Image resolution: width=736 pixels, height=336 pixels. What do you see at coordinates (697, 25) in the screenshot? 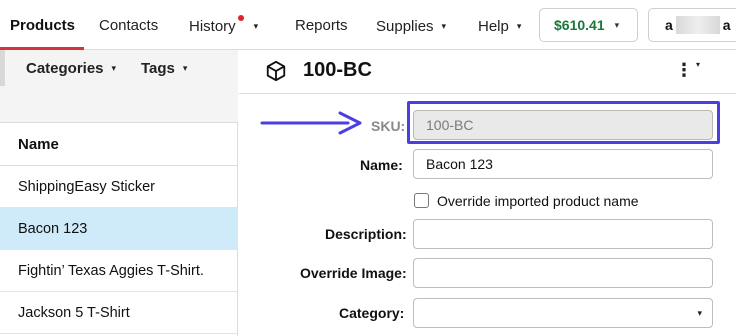
I see `redacted-text` at bounding box center [697, 25].